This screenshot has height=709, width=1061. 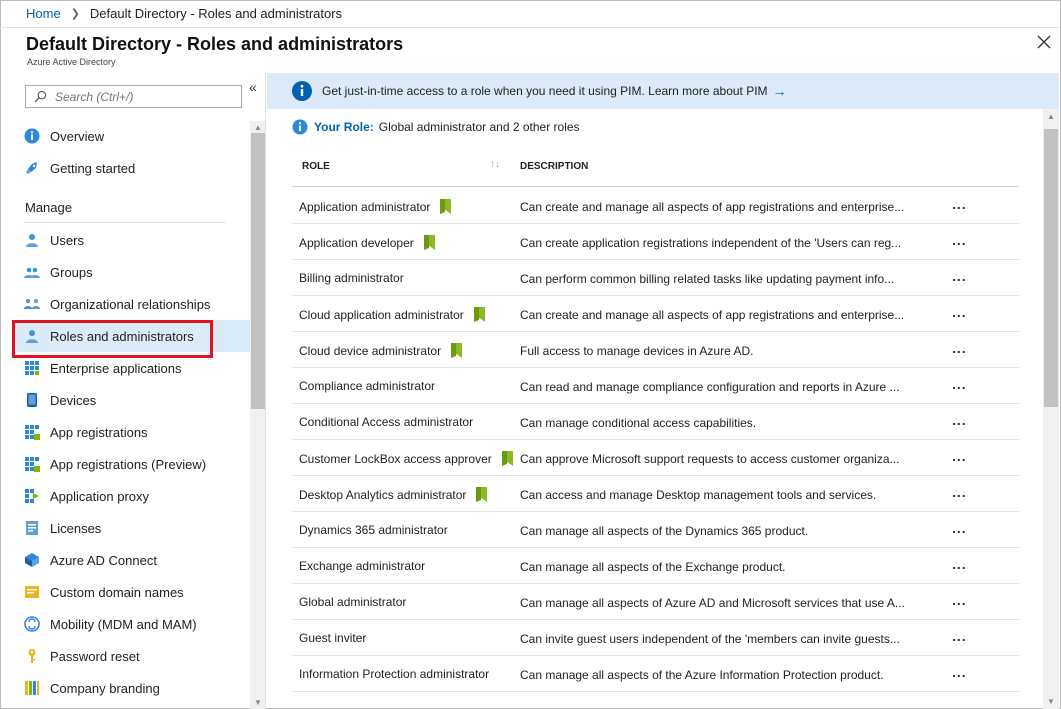 I want to click on arrow-right-icon: →, so click(x=779, y=91).